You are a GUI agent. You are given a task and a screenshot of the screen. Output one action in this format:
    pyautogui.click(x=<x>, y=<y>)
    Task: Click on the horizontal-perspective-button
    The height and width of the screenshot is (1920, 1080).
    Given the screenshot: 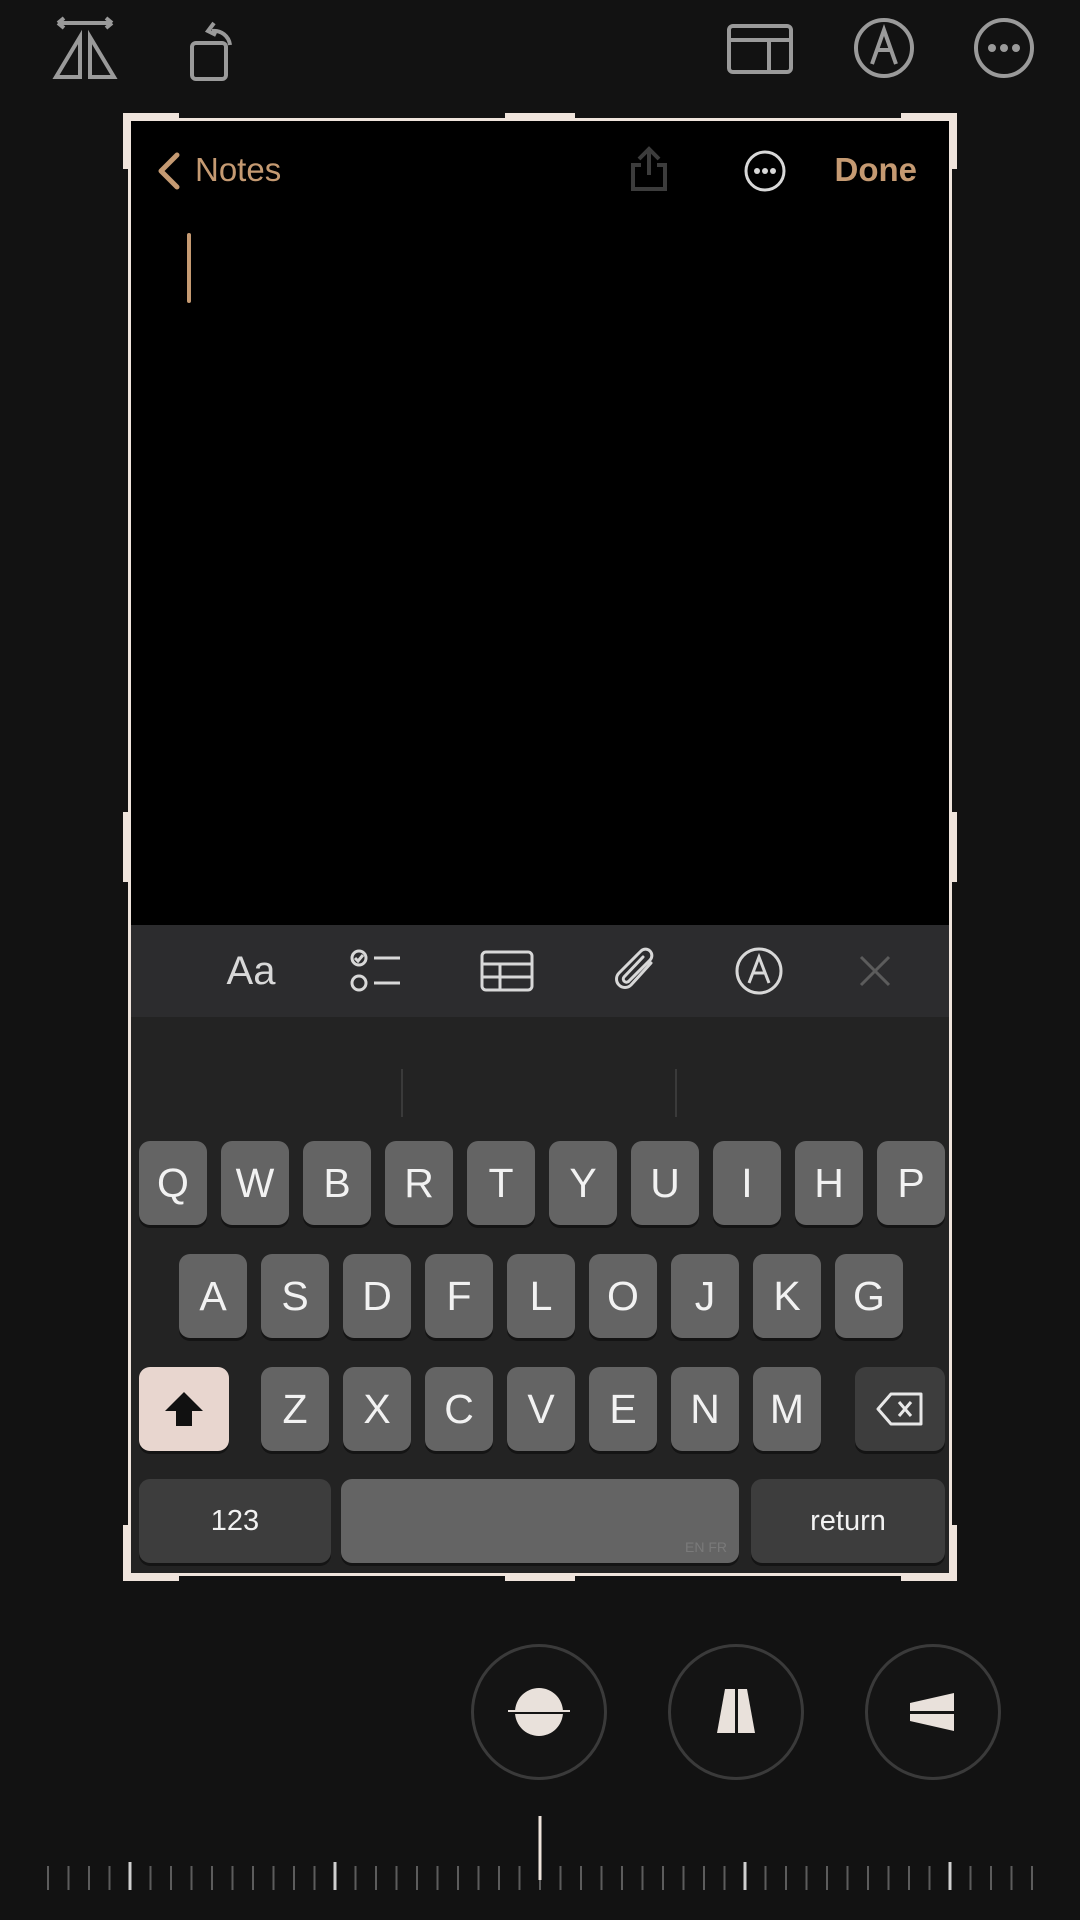 What is the action you would take?
    pyautogui.click(x=933, y=1712)
    